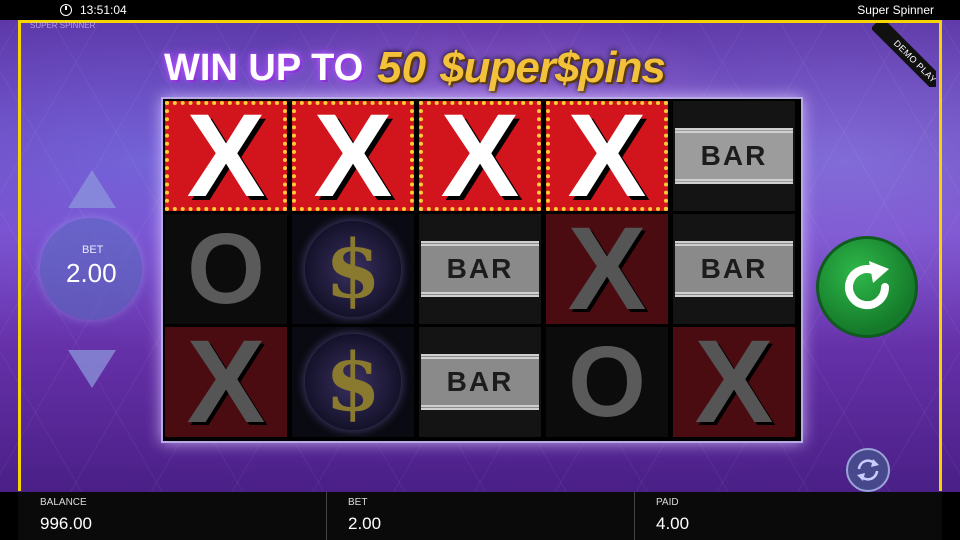 Image resolution: width=960 pixels, height=540 pixels. I want to click on balance-value: 996.00, so click(66, 523).